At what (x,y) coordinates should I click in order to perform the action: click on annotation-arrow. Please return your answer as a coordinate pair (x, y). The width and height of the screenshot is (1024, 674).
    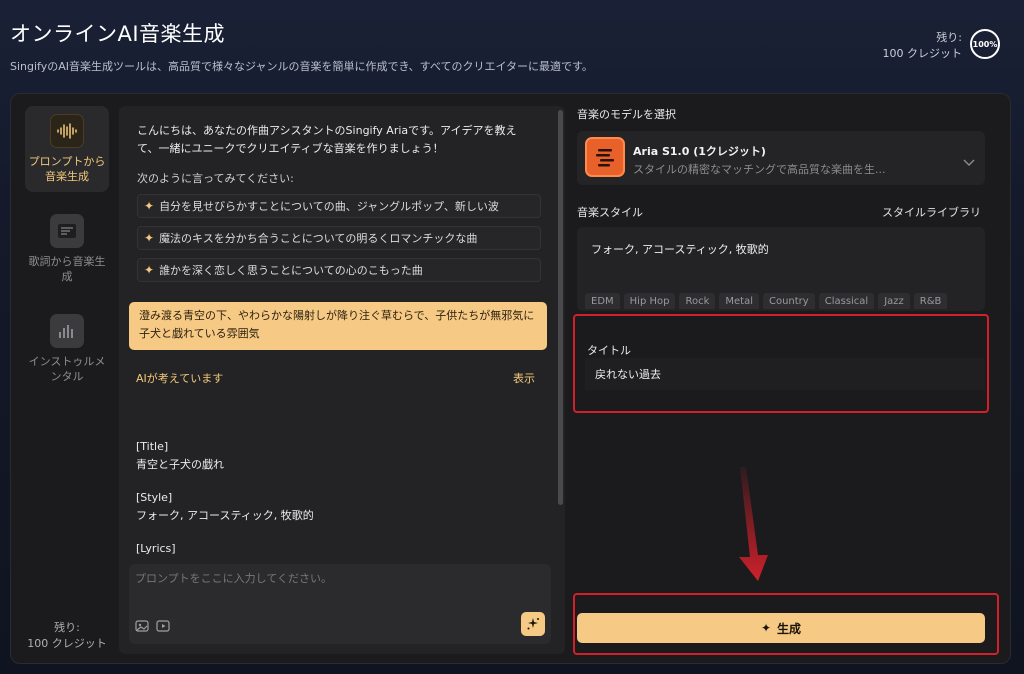
    Looking at the image, I should click on (753, 524).